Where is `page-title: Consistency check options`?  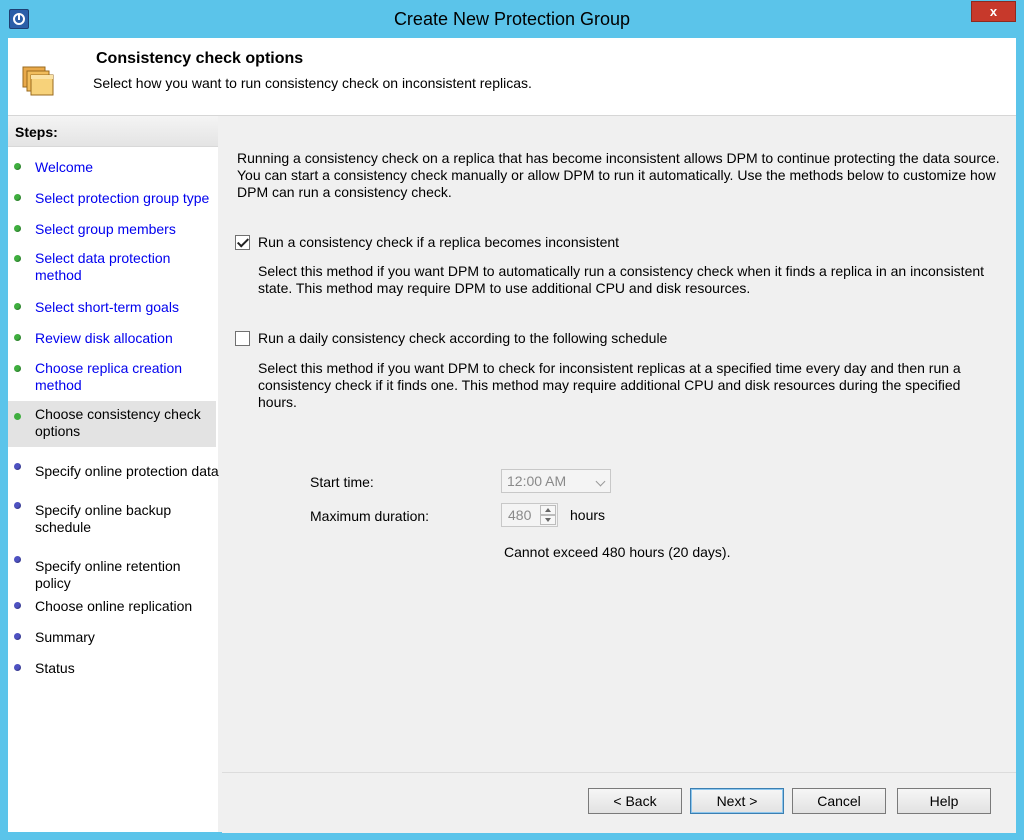
page-title: Consistency check options is located at coordinates (200, 58).